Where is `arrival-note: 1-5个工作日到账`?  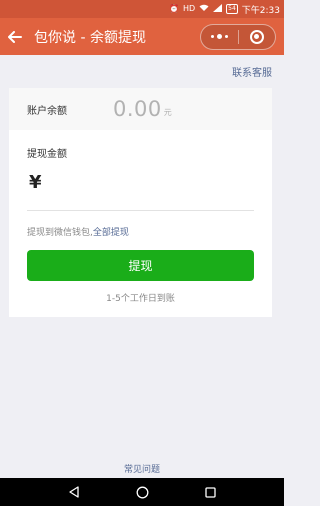
arrival-note: 1-5个工作日到账 is located at coordinates (140, 299).